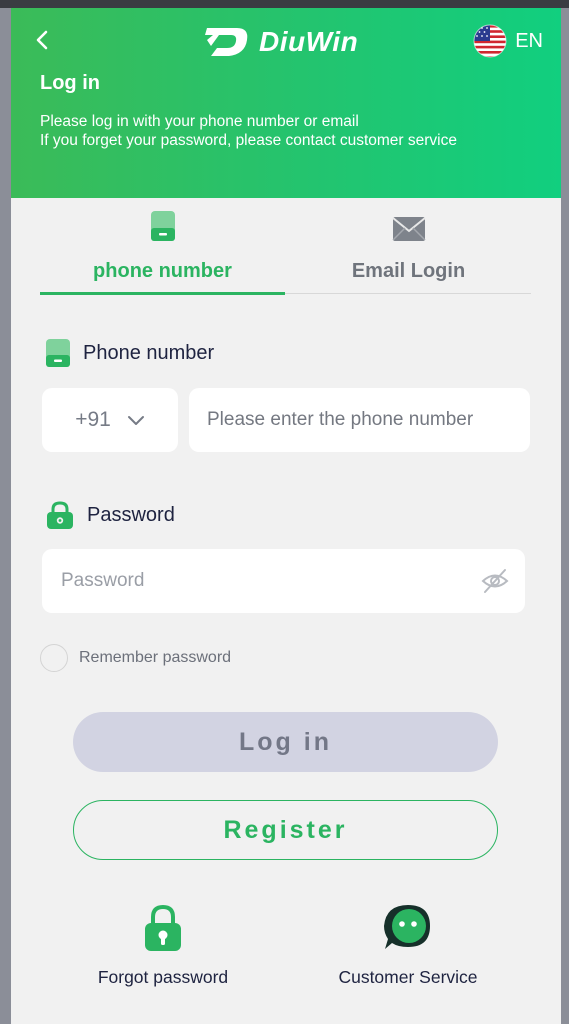 This screenshot has width=569, height=1024. Describe the element at coordinates (70, 83) in the screenshot. I see `page-title: Log in` at that location.